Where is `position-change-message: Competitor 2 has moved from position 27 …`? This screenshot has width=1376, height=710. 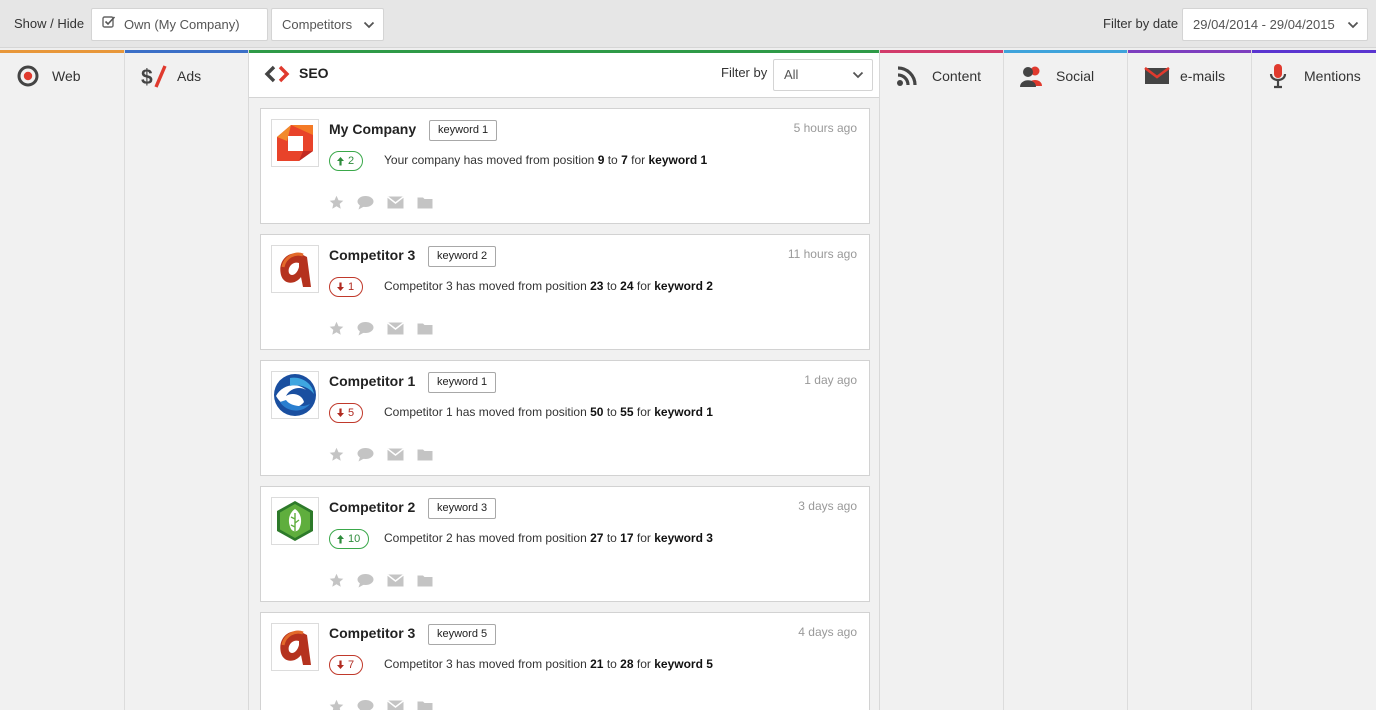 position-change-message: Competitor 2 has moved from position 27 … is located at coordinates (548, 538).